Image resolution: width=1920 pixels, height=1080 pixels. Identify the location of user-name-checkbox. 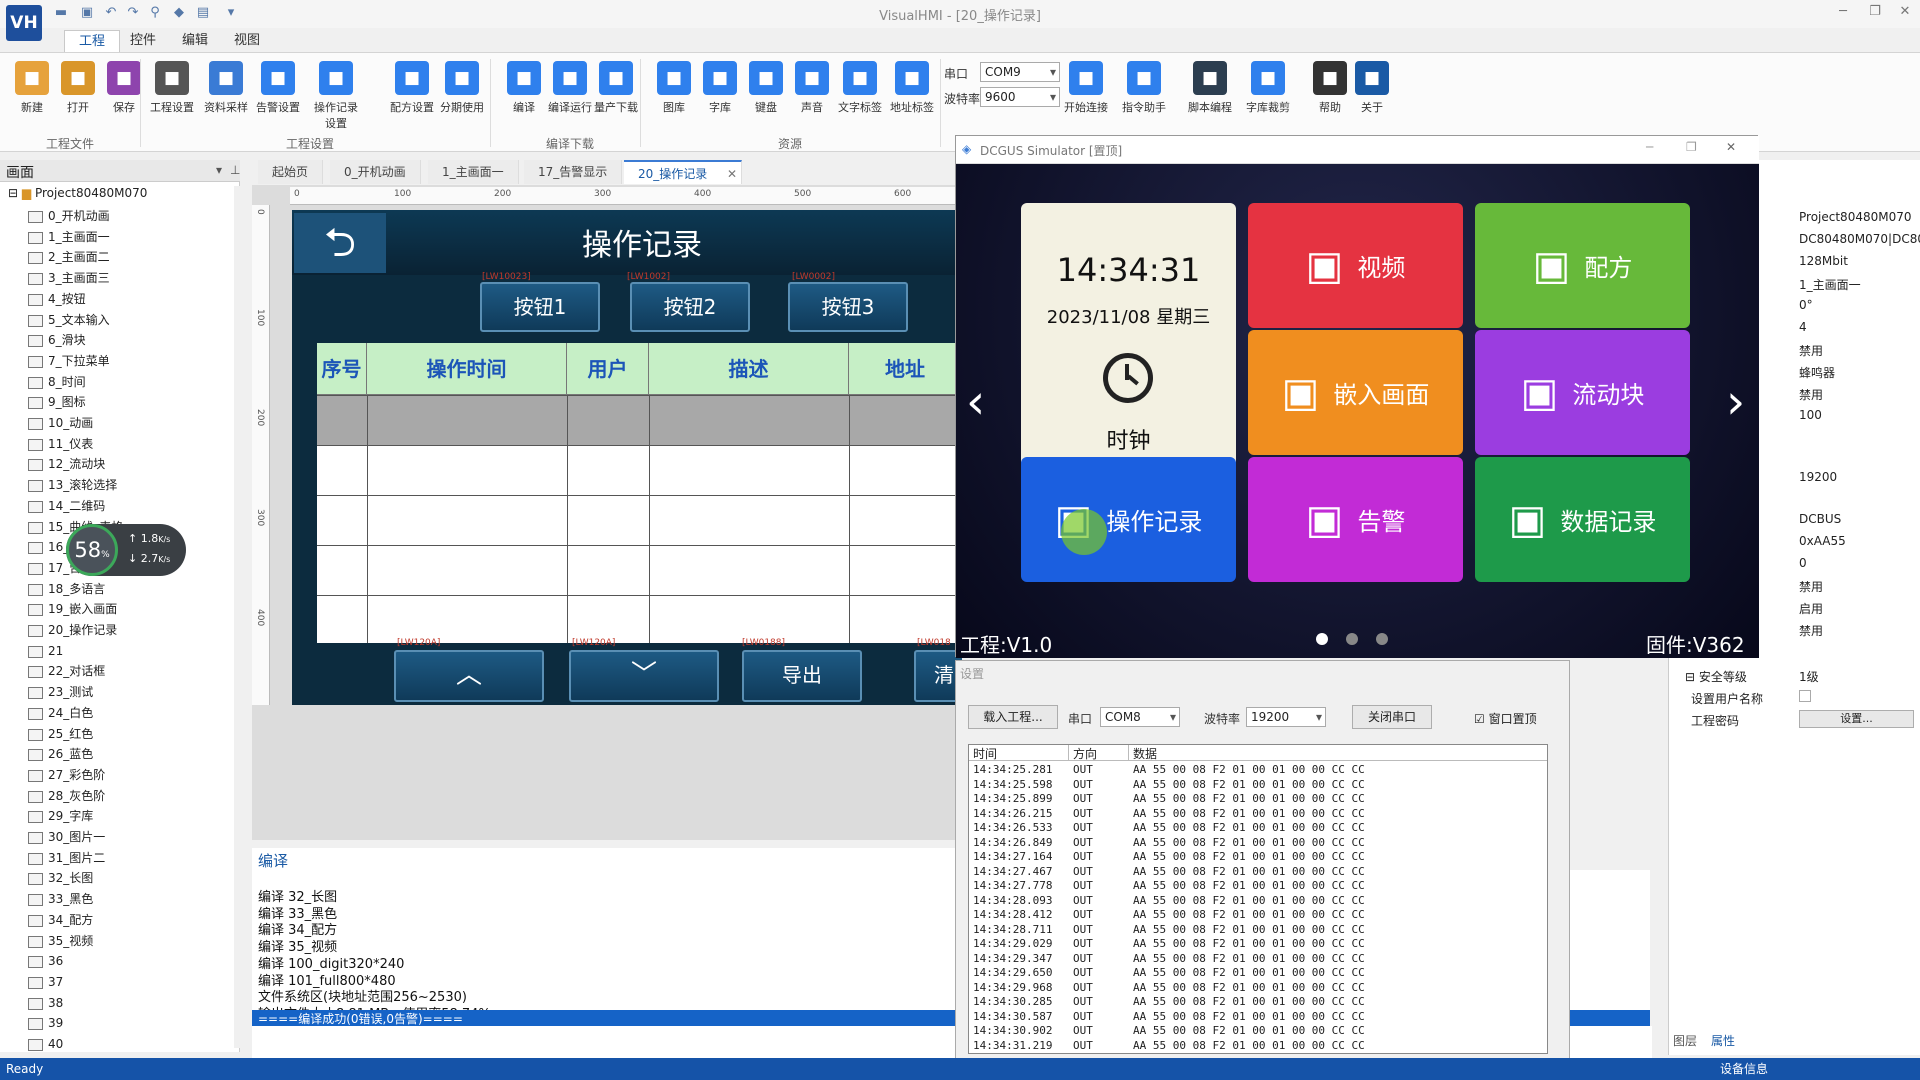
(1805, 696).